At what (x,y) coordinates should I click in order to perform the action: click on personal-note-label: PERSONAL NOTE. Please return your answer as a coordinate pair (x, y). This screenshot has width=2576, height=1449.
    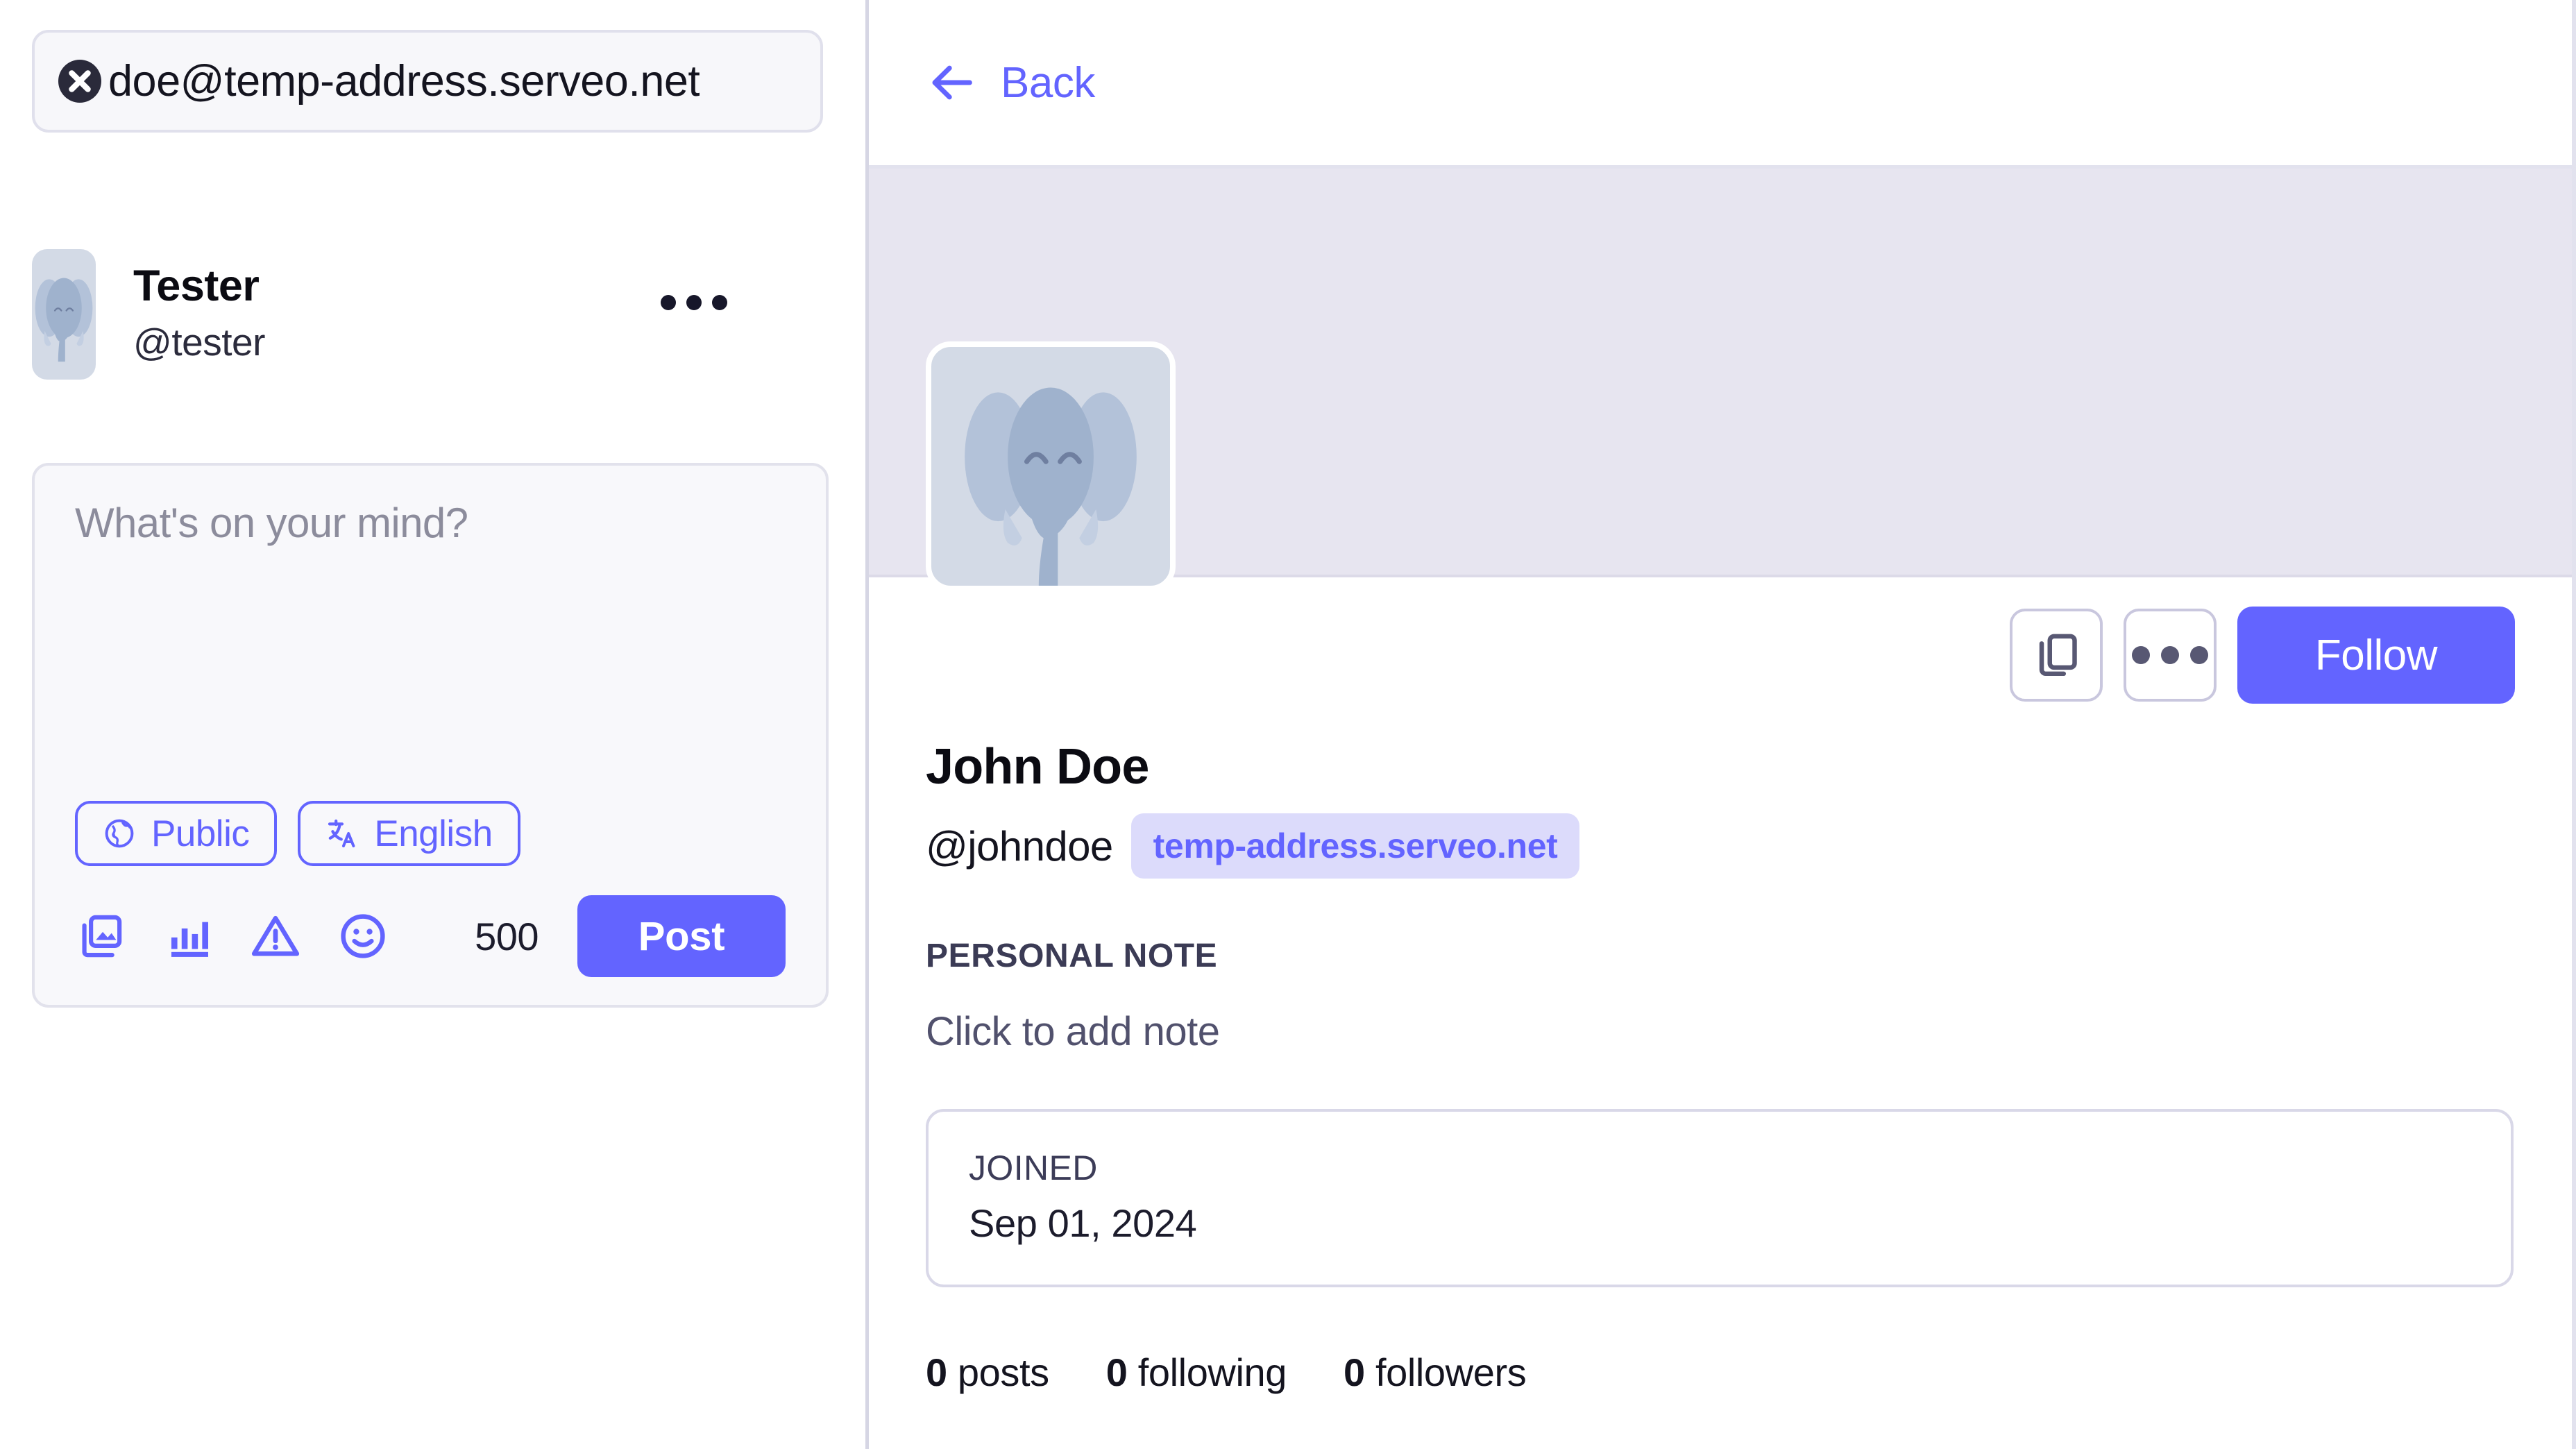
    Looking at the image, I should click on (1072, 956).